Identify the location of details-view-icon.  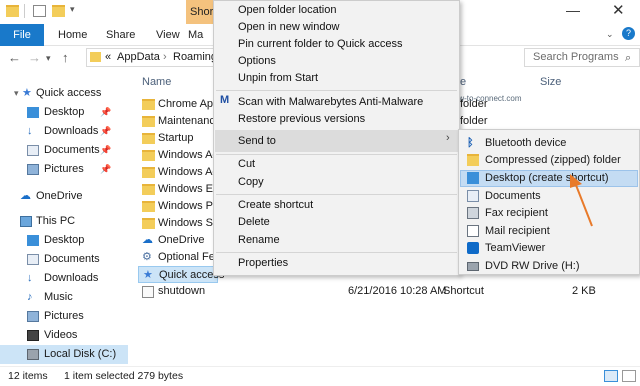
(611, 376).